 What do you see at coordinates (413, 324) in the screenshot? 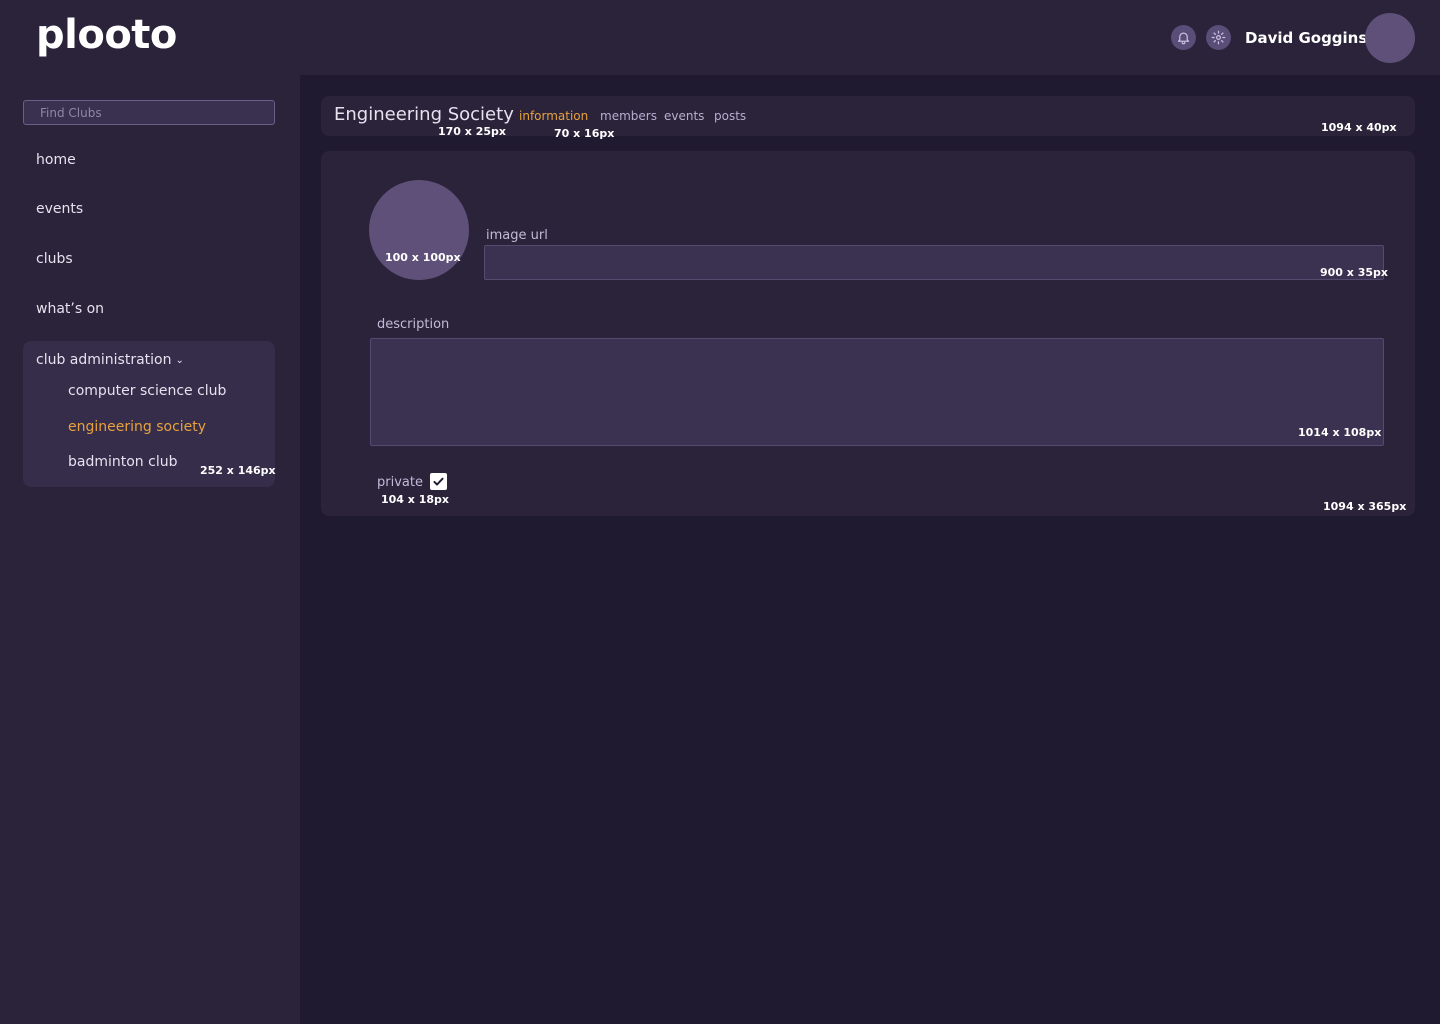
I see `description-label: description` at bounding box center [413, 324].